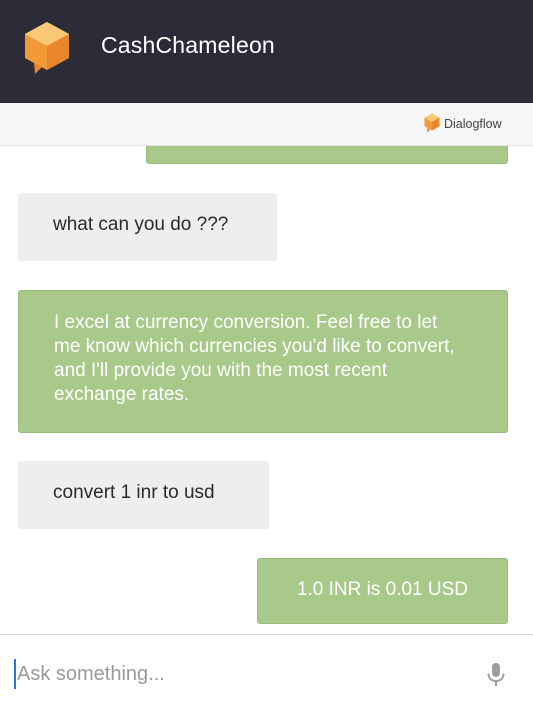 The width and height of the screenshot is (533, 710). I want to click on microphone-icon, so click(496, 675).